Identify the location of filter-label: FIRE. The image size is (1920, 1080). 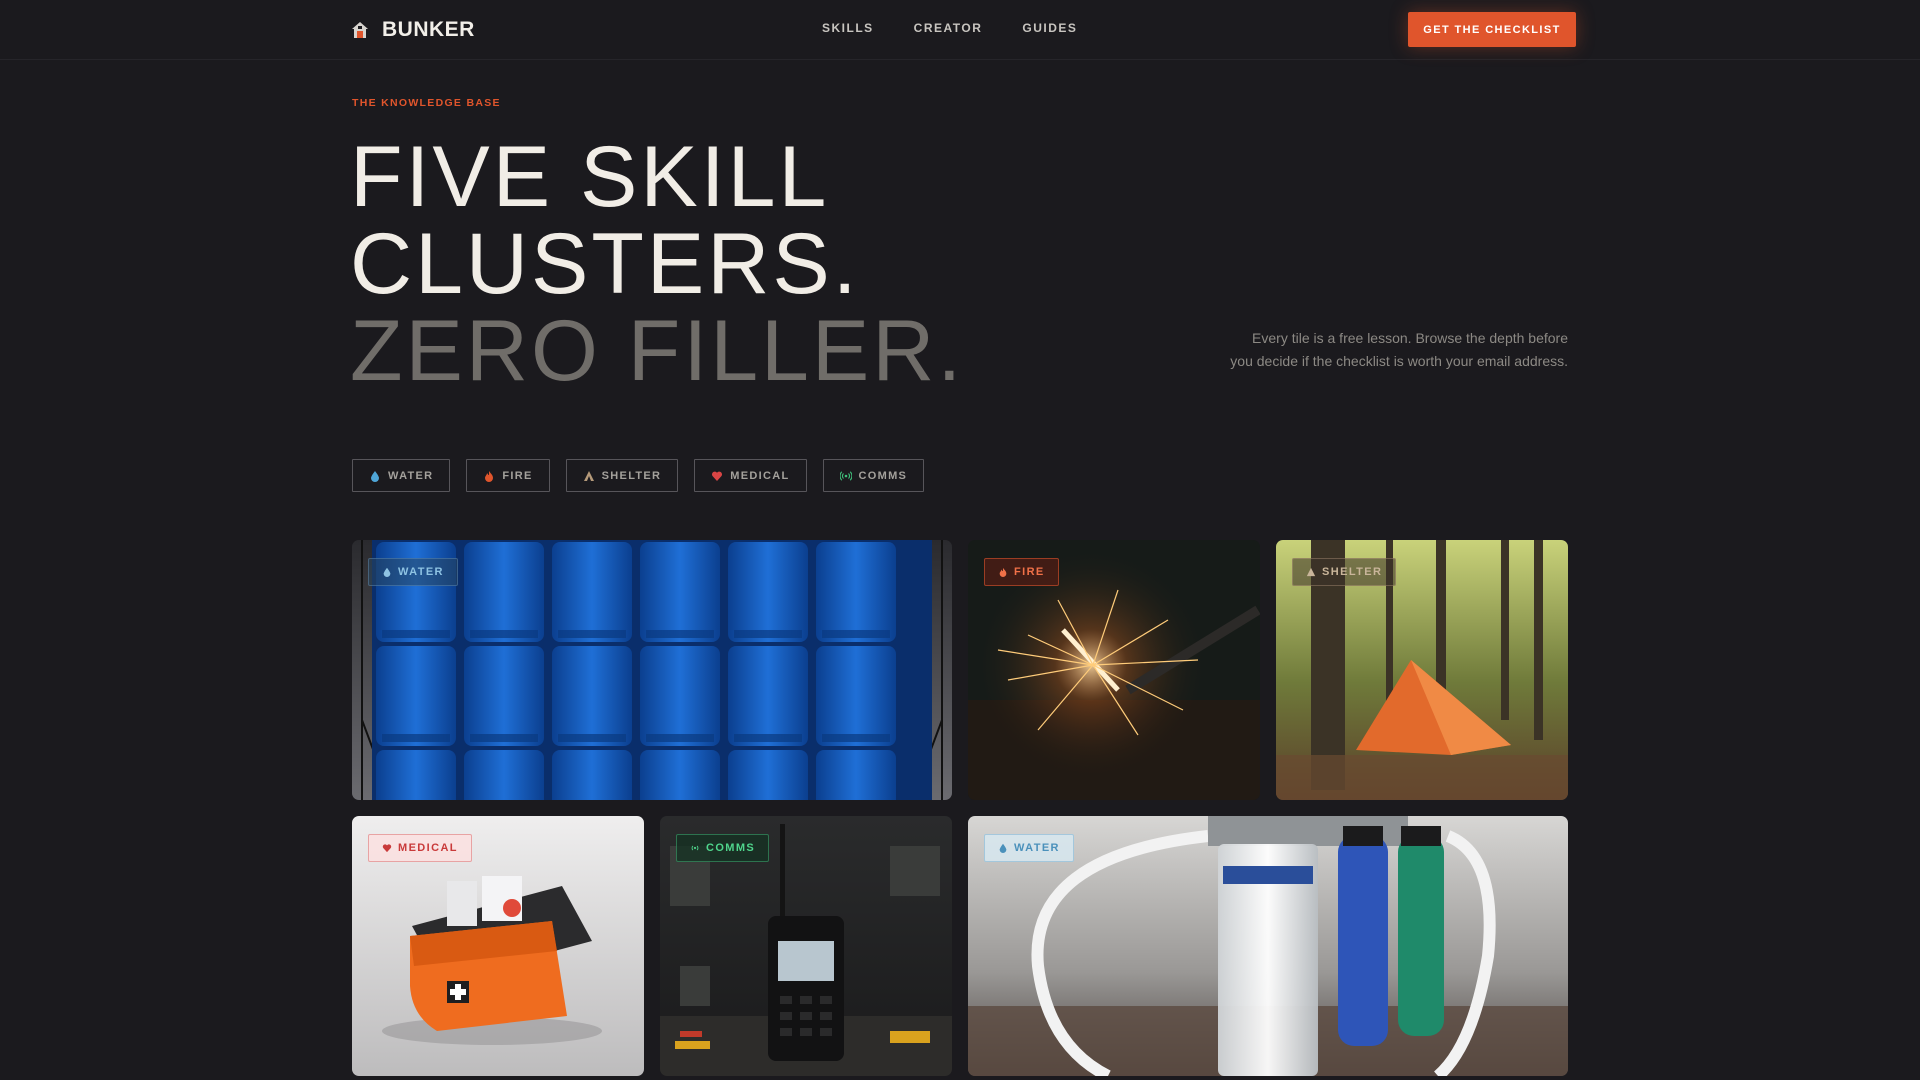
(517, 475).